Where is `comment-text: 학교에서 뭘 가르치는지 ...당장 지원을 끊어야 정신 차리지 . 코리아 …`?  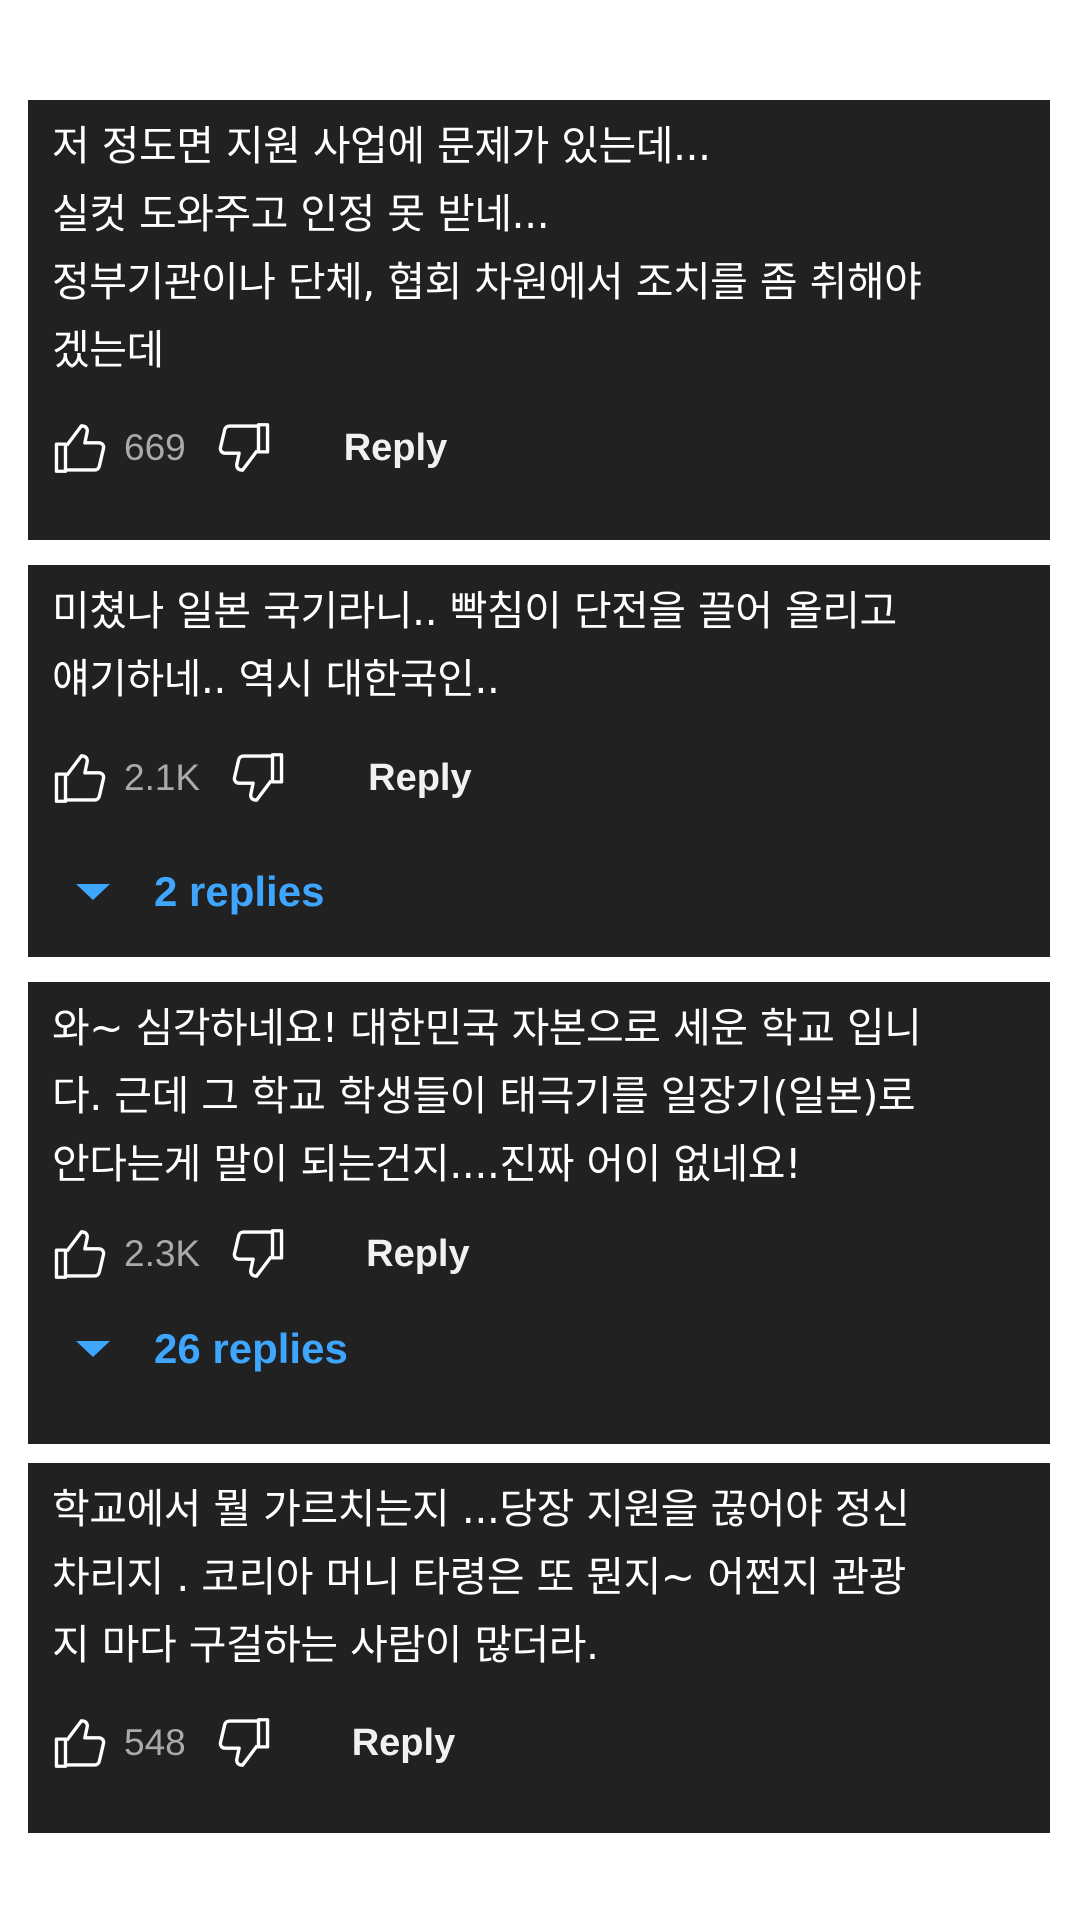 comment-text: 학교에서 뭘 가르치는지 ...당장 지원을 끊어야 정신 차리지 . 코리아 … is located at coordinates (481, 1577).